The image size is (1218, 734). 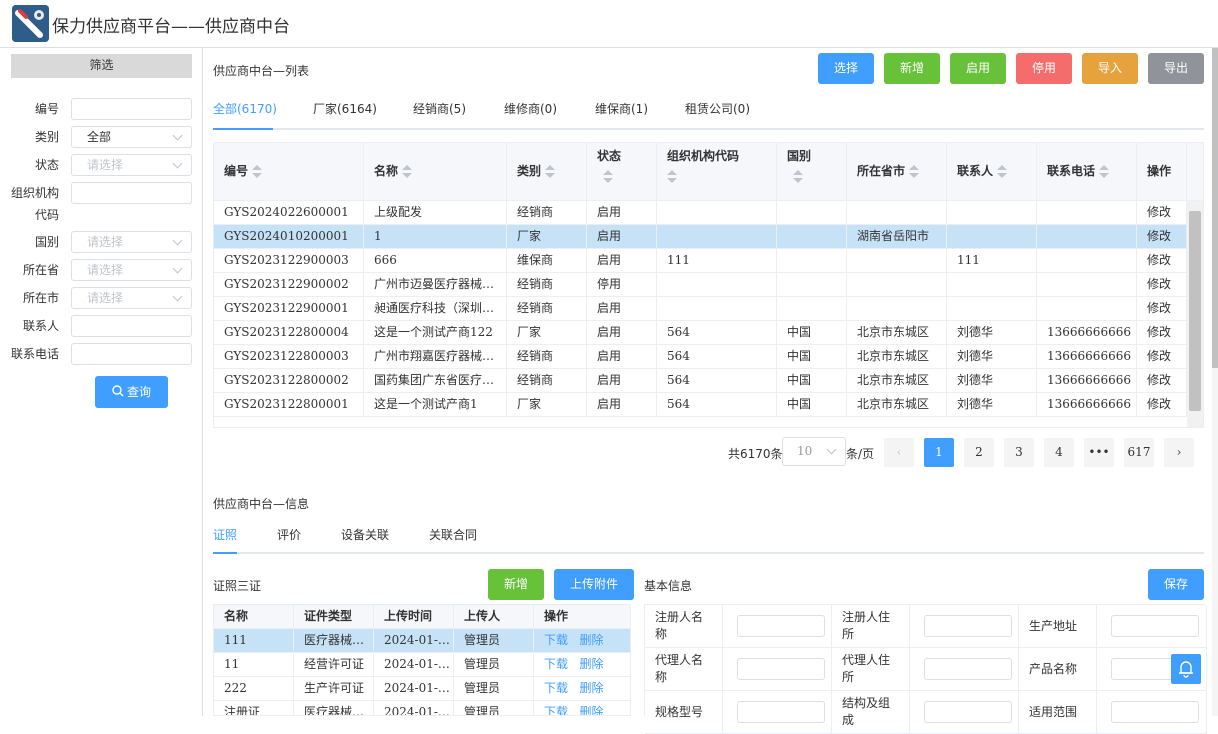 I want to click on select-button: 选择, so click(x=846, y=68).